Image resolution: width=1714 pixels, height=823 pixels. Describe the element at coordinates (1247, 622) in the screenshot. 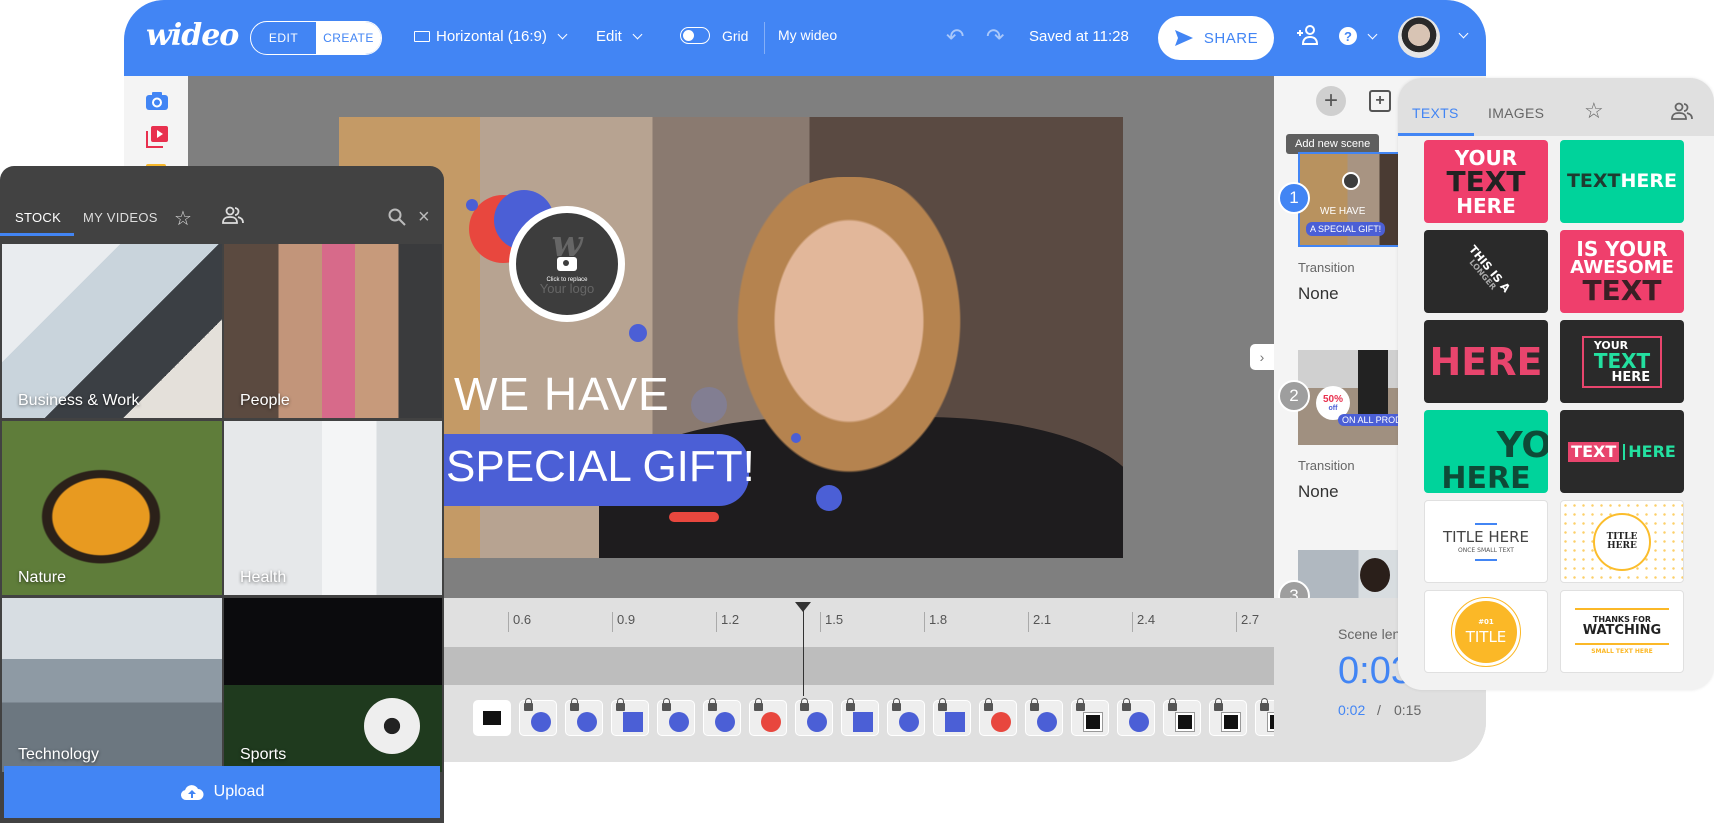

I see `timeline-tick: 2.7` at that location.